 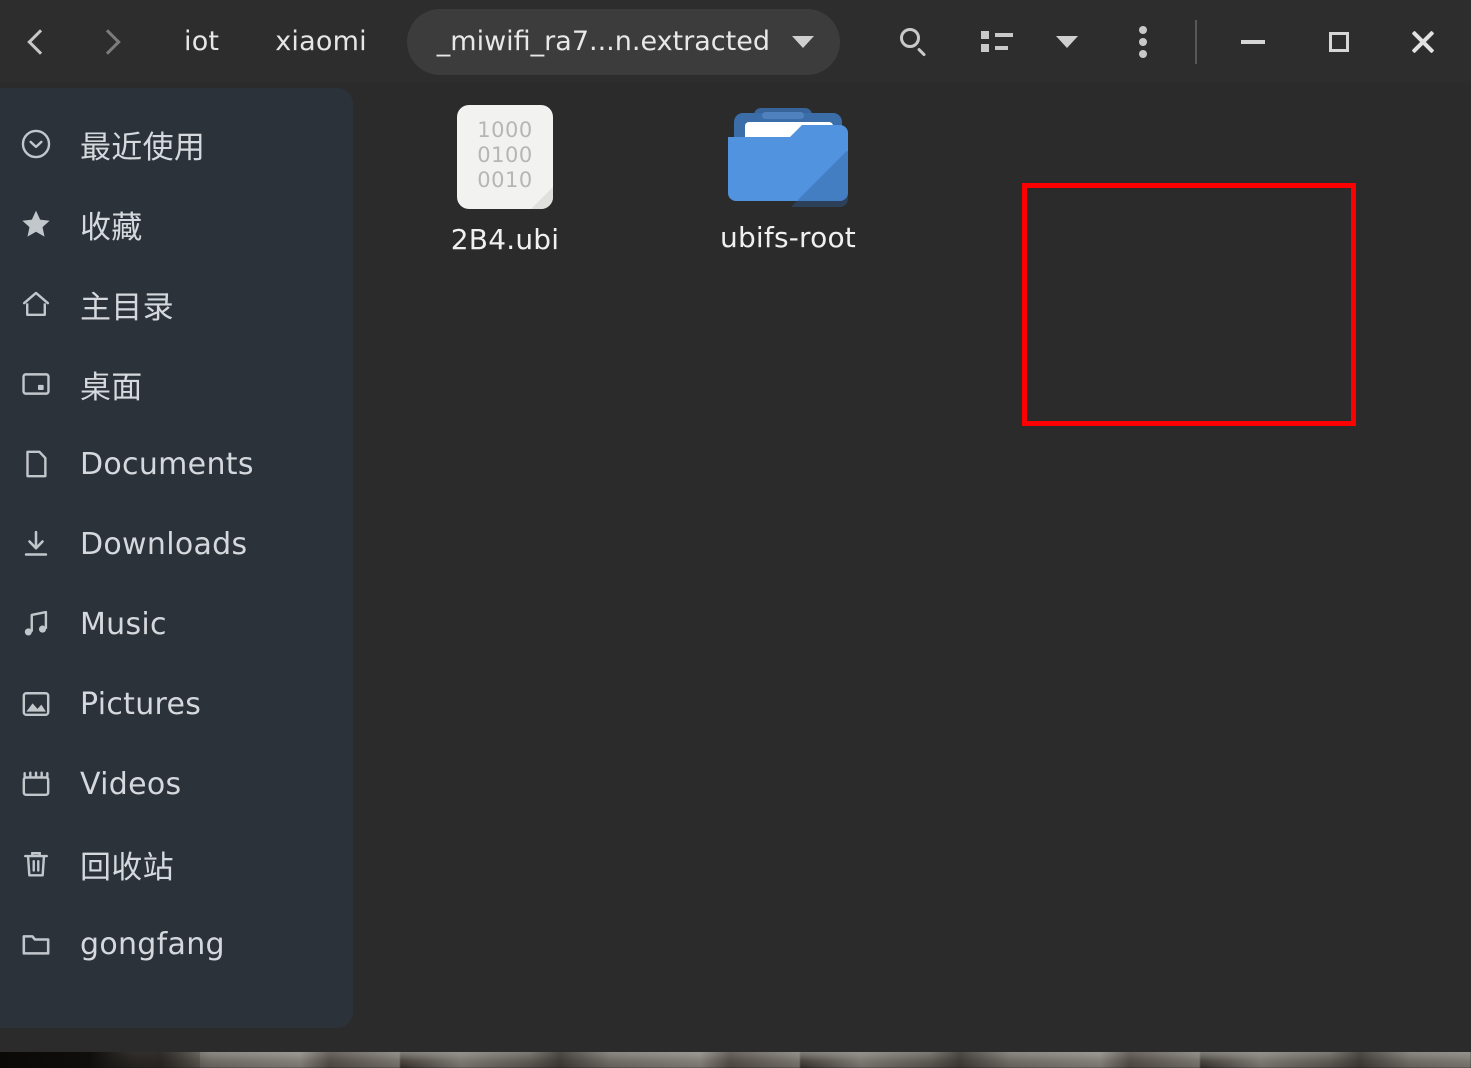 What do you see at coordinates (36, 304) in the screenshot?
I see `home-icon` at bounding box center [36, 304].